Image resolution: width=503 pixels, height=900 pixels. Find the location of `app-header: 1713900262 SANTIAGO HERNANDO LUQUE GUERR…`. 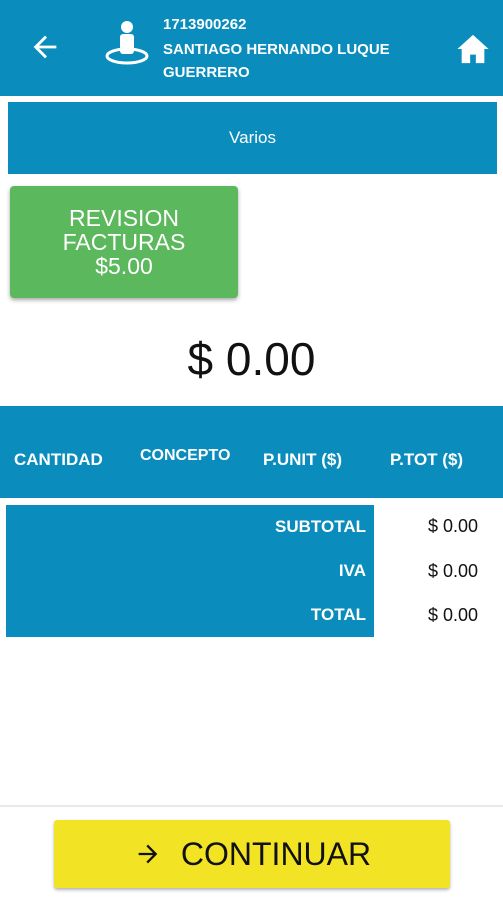

app-header: 1713900262 SANTIAGO HERNANDO LUQUE GUERR… is located at coordinates (251, 48).